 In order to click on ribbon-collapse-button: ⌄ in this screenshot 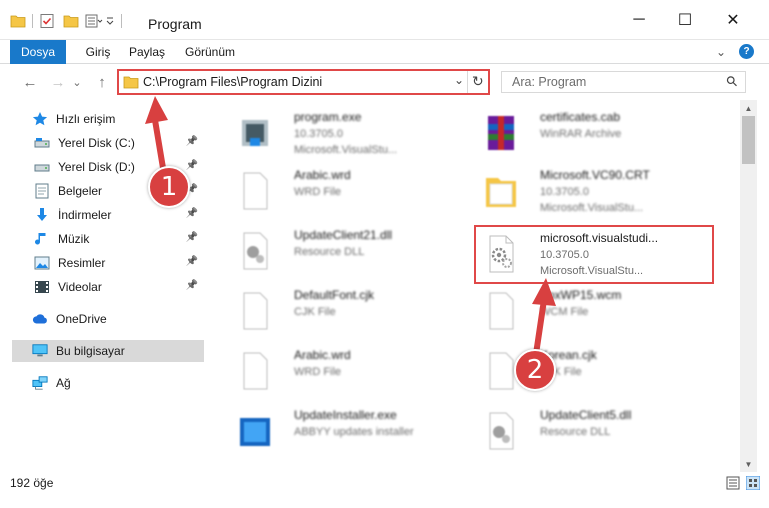, I will do `click(721, 52)`.